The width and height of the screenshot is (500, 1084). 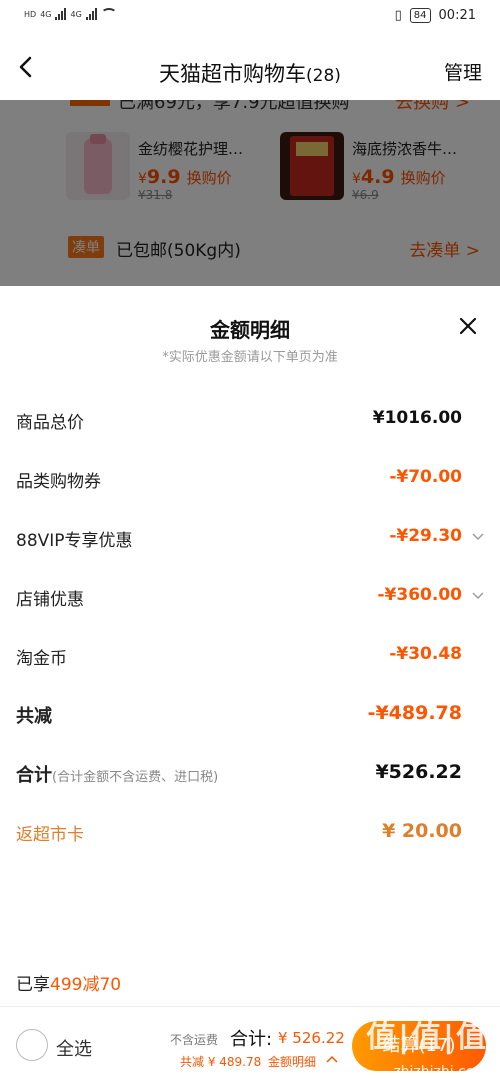 I want to click on page-title: 天猫超市购物车(28), so click(x=250, y=73).